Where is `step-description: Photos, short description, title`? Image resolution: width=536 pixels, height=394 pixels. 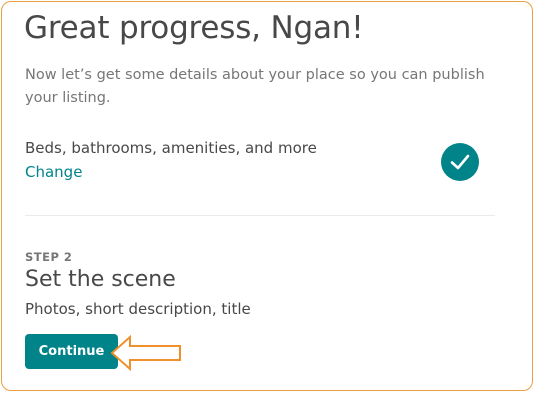 step-description: Photos, short description, title is located at coordinates (138, 309).